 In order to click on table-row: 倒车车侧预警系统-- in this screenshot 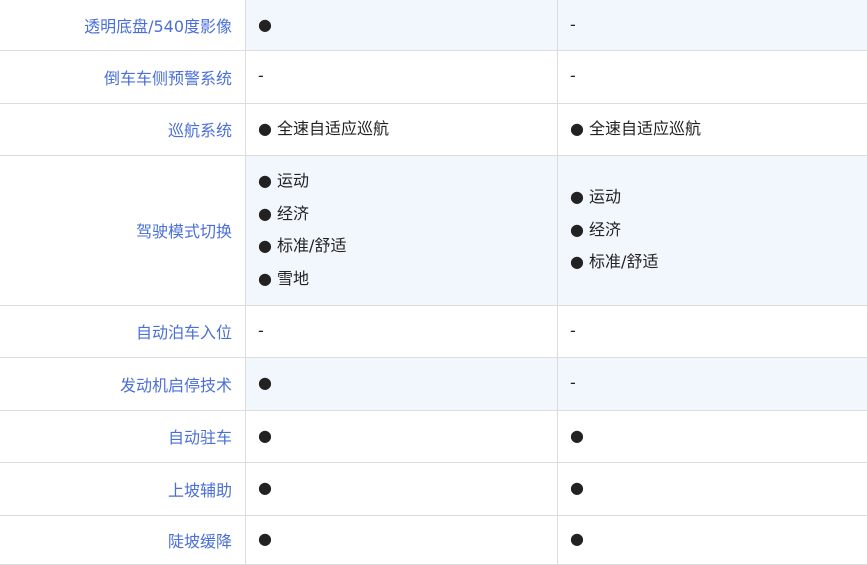, I will do `click(433, 76)`.